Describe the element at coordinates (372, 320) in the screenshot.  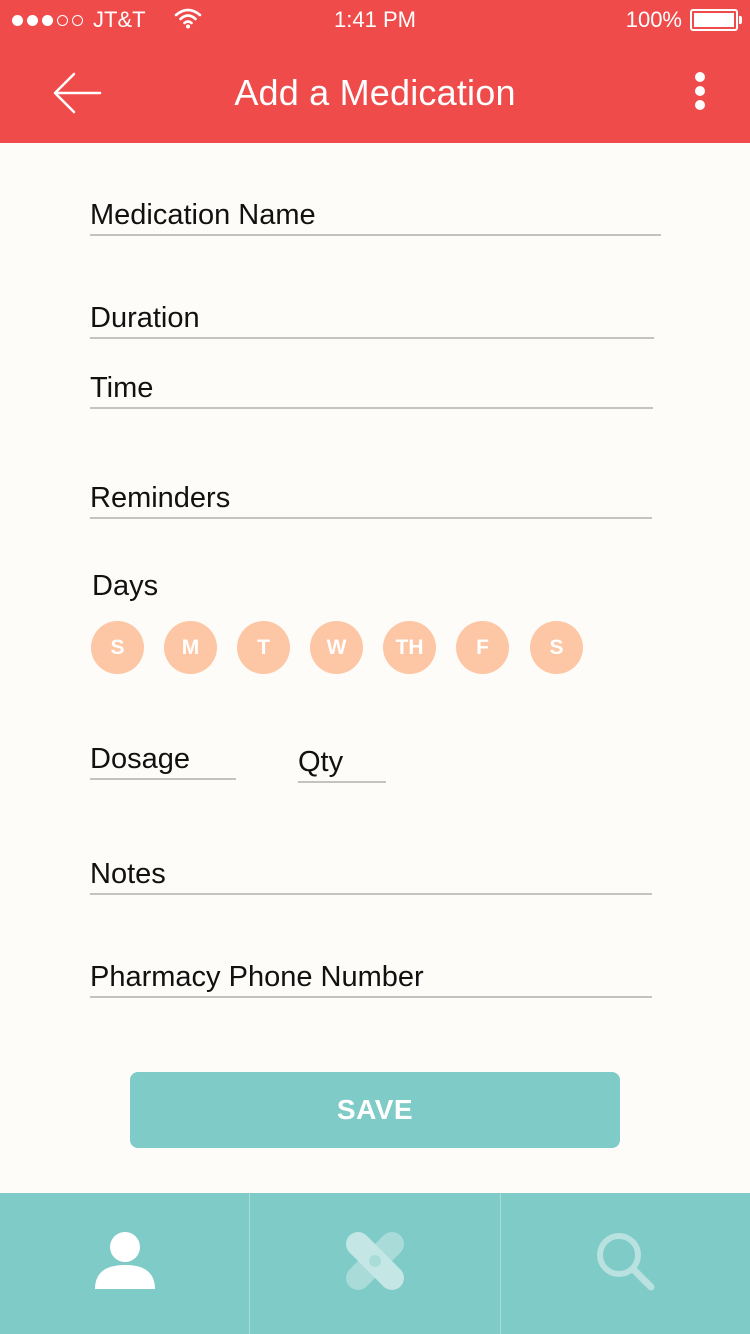
I see `duration-field: Duration` at that location.